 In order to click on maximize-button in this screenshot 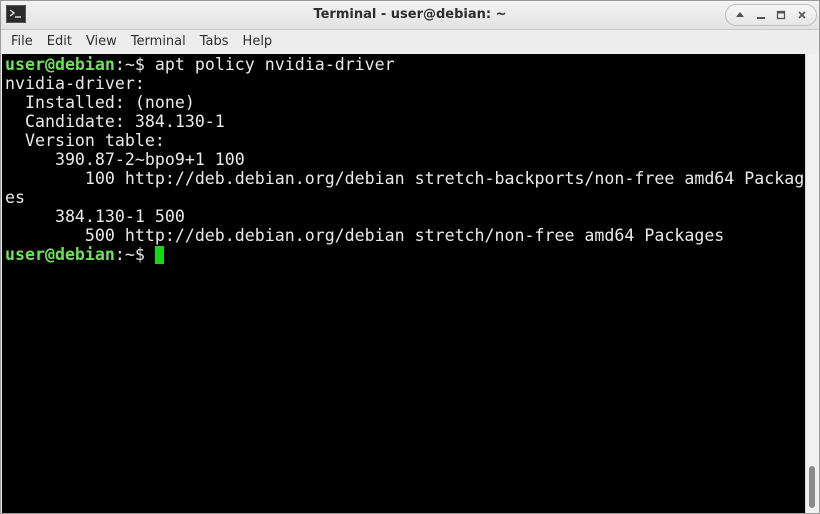, I will do `click(781, 15)`.